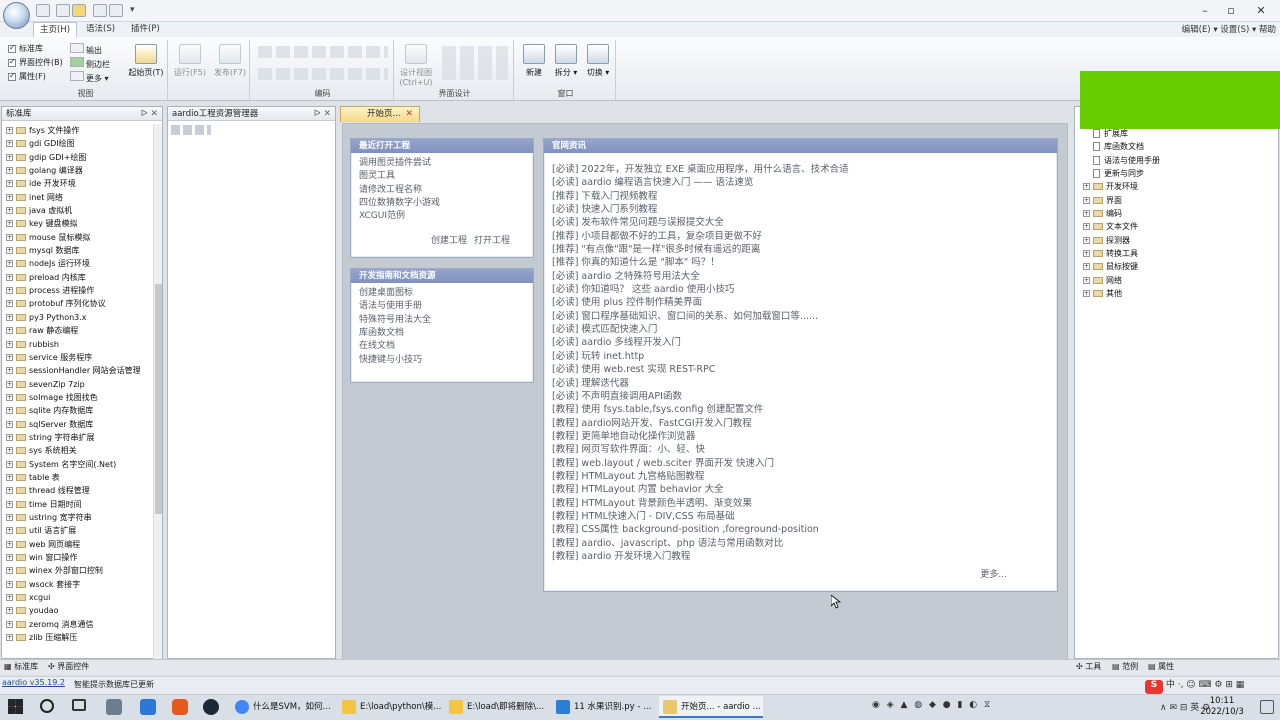  I want to click on list-item: [必读] 2022年，开发独立 EXE 桌面应用程序，用什么语言、技术合适, so click(804, 169).